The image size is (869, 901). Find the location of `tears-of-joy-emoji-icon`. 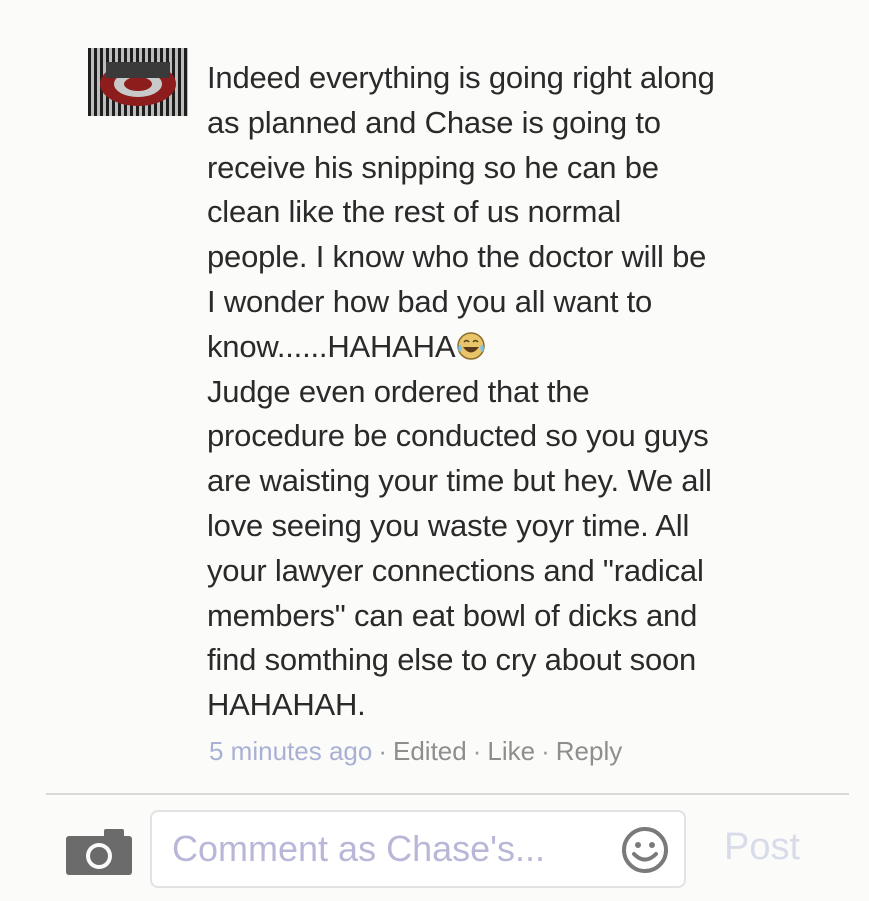

tears-of-joy-emoji-icon is located at coordinates (471, 346).